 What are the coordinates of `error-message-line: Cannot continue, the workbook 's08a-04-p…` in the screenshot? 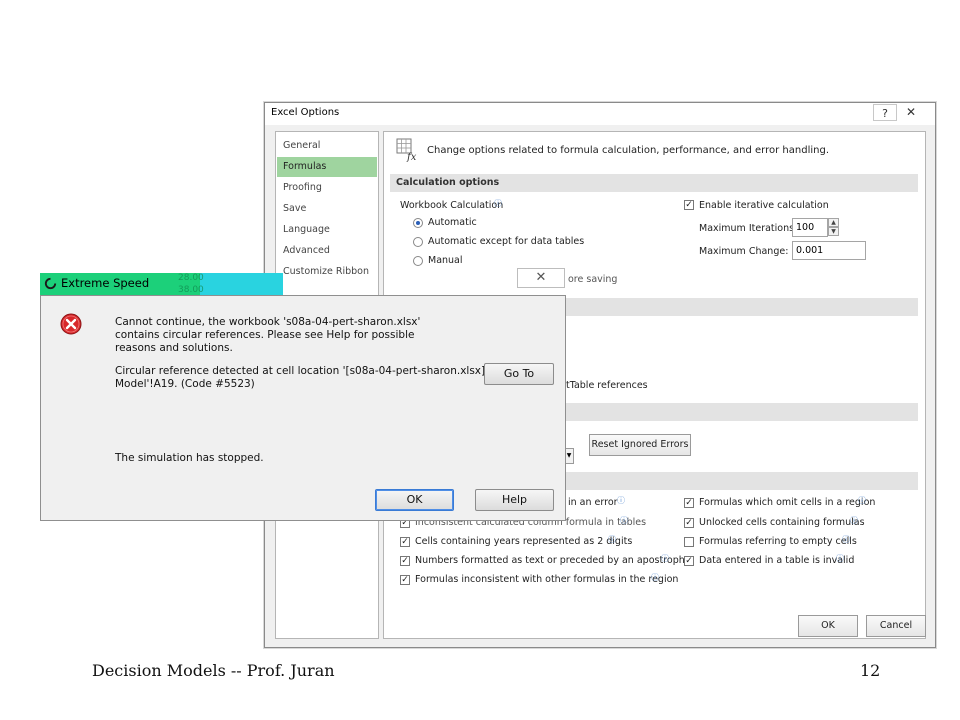 It's located at (268, 322).